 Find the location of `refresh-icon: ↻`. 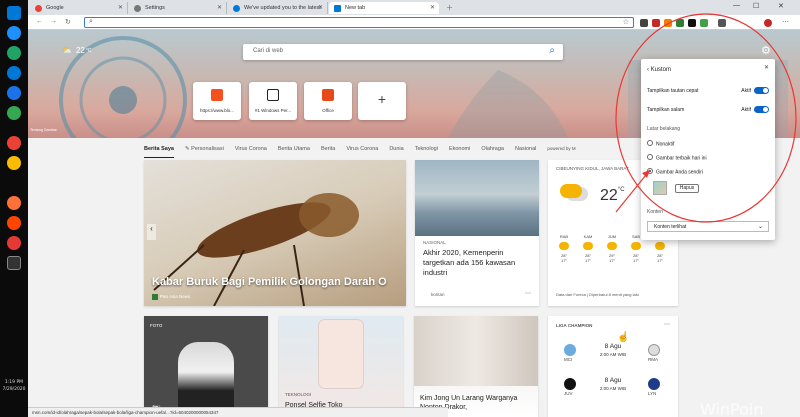

refresh-icon: ↻ is located at coordinates (68, 22).